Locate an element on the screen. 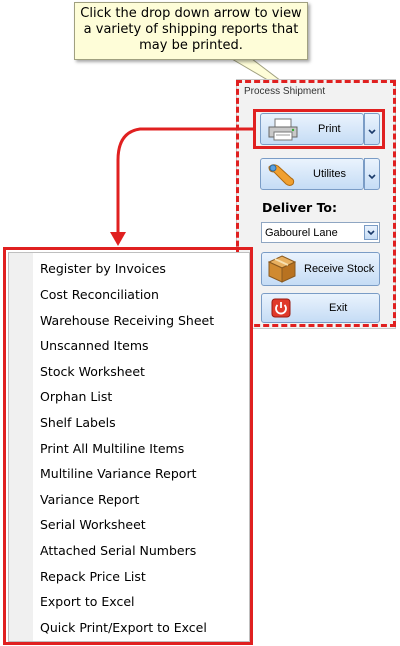 The height and width of the screenshot is (646, 400). receive-stock-button: Receive Stock is located at coordinates (320, 269).